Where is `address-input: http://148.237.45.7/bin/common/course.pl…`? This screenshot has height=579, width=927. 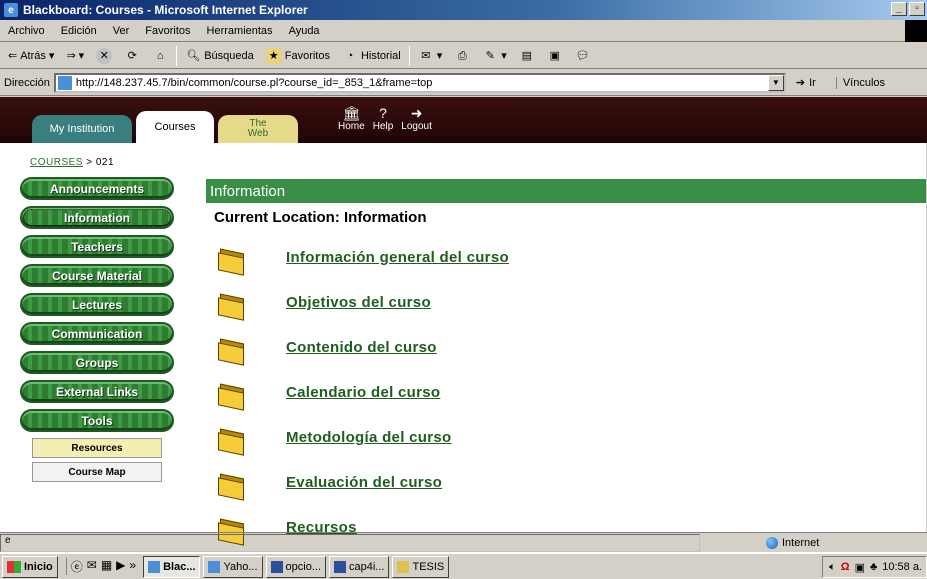 address-input: http://148.237.45.7/bin/common/course.pl… is located at coordinates (419, 82).